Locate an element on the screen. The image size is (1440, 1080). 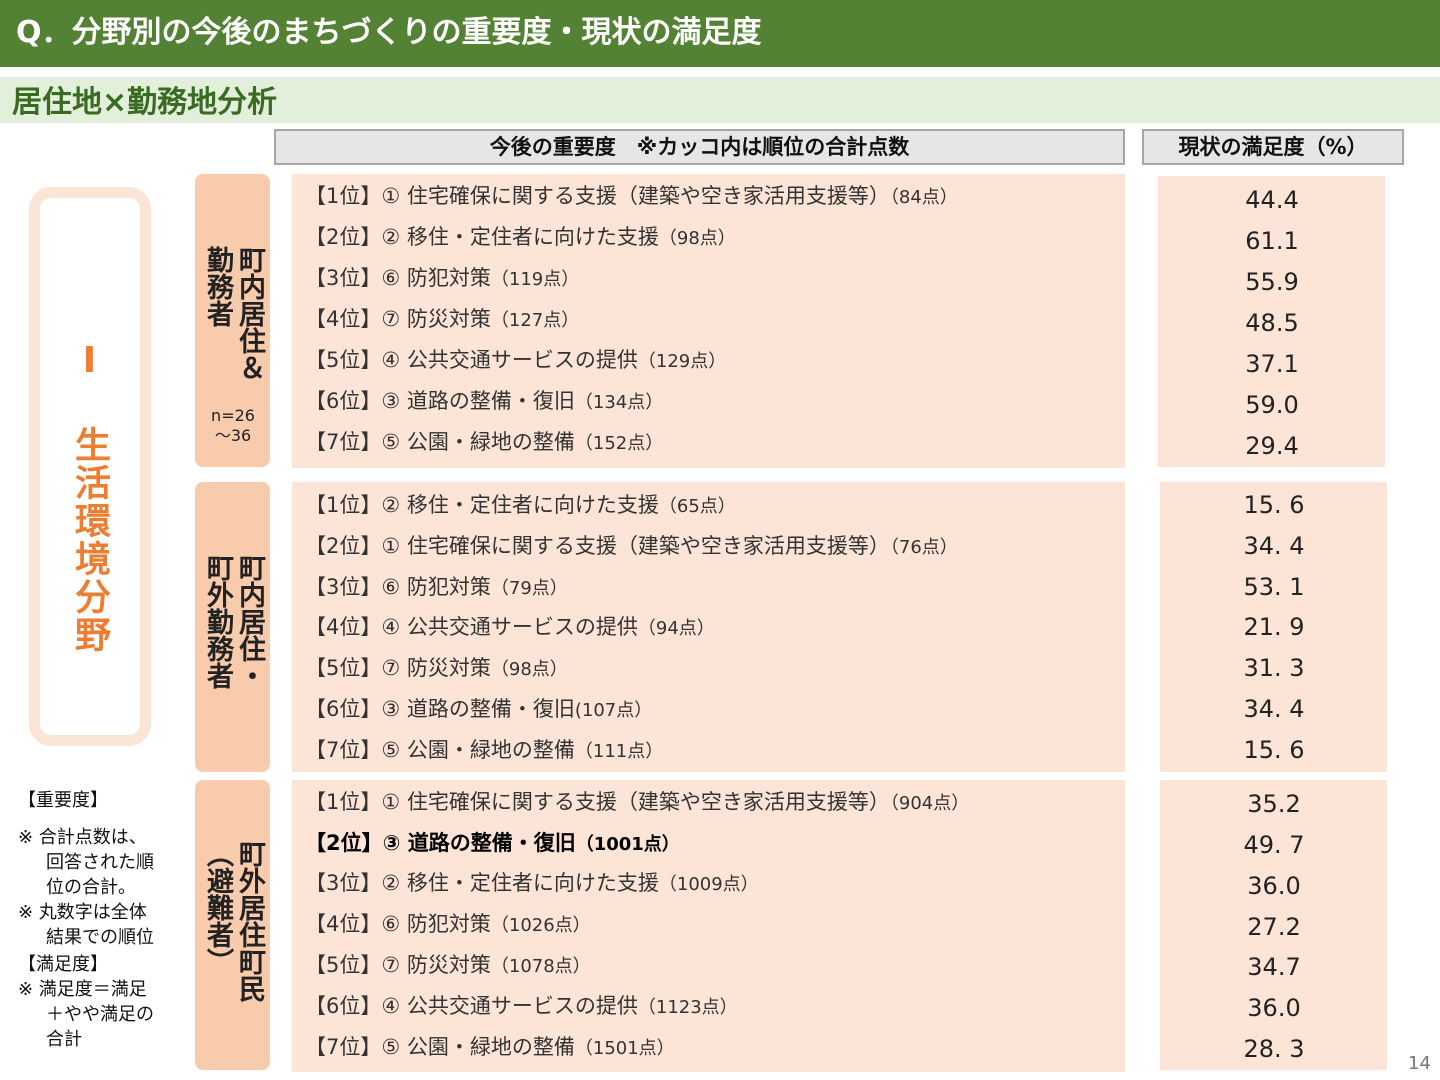
list-item: 【2位】③ 道路の整備・復旧（1001点） is located at coordinates (492, 843).